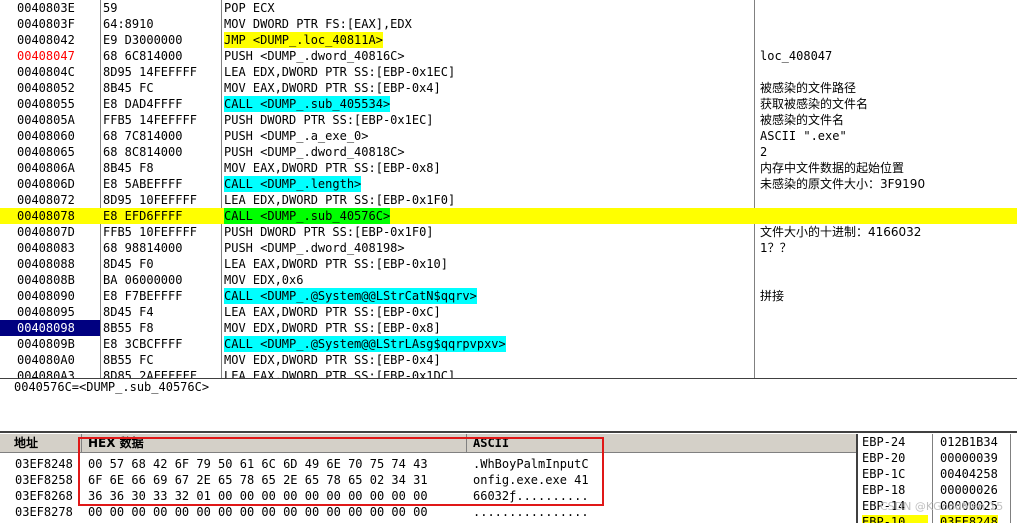 This screenshot has height=523, width=1017. I want to click on column-header-hex: HEX 数据, so click(274, 443).